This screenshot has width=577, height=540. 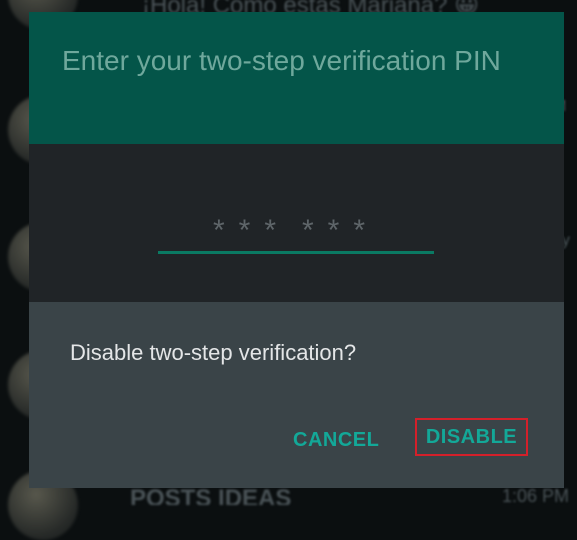 I want to click on chat-timestamp: 1:06 PM, so click(x=535, y=496).